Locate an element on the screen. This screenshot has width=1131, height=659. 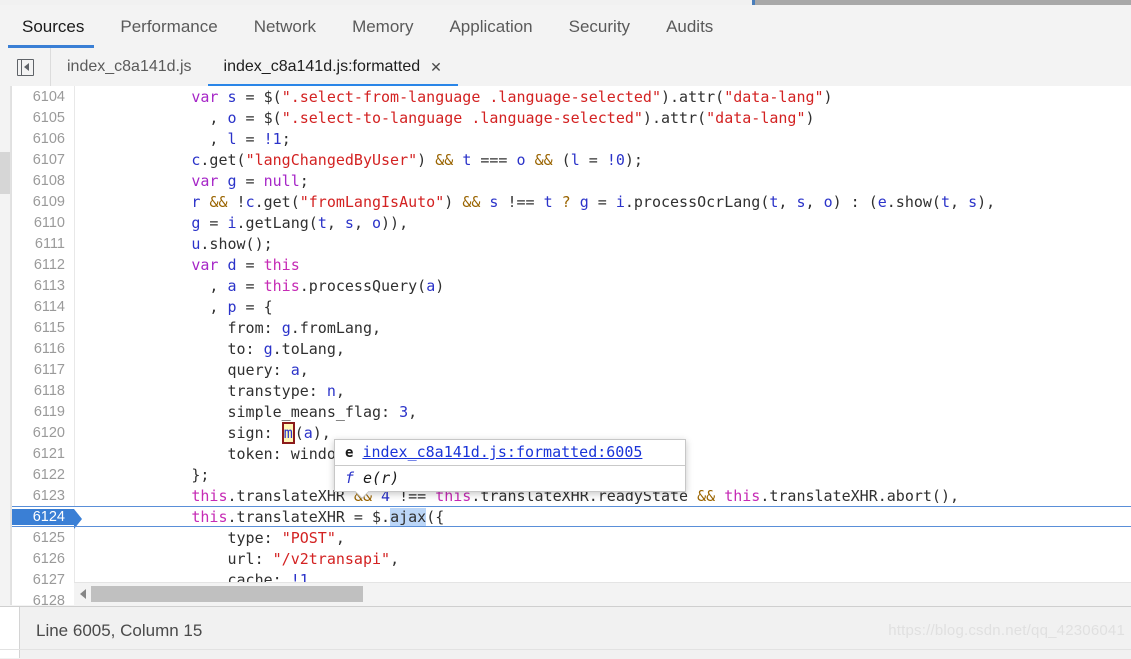
line-number: 6111 is located at coordinates (43, 244).